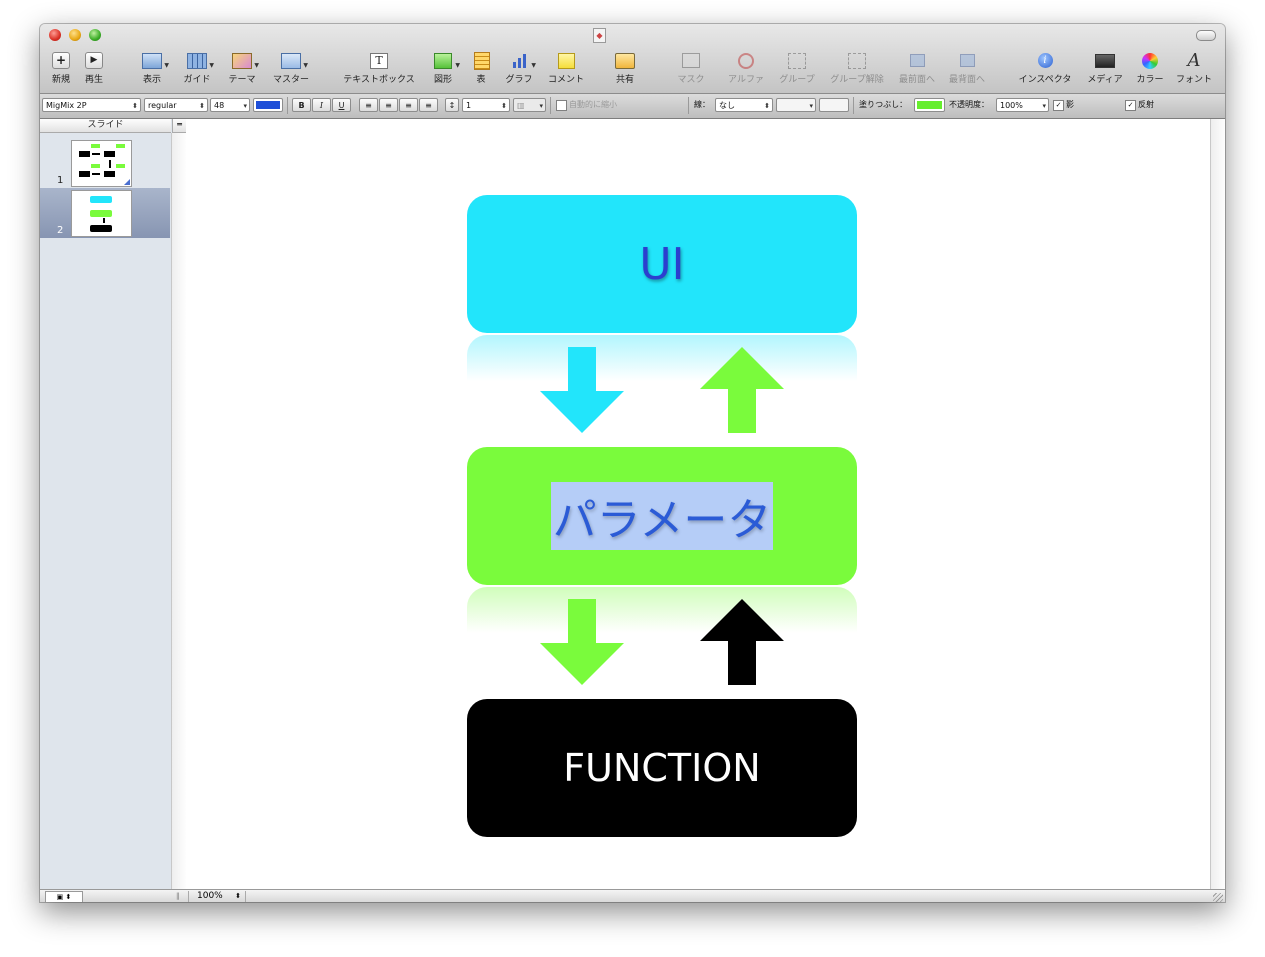 The width and height of the screenshot is (1265, 957). I want to click on zoom-select: 100% ⬍, so click(217, 896).